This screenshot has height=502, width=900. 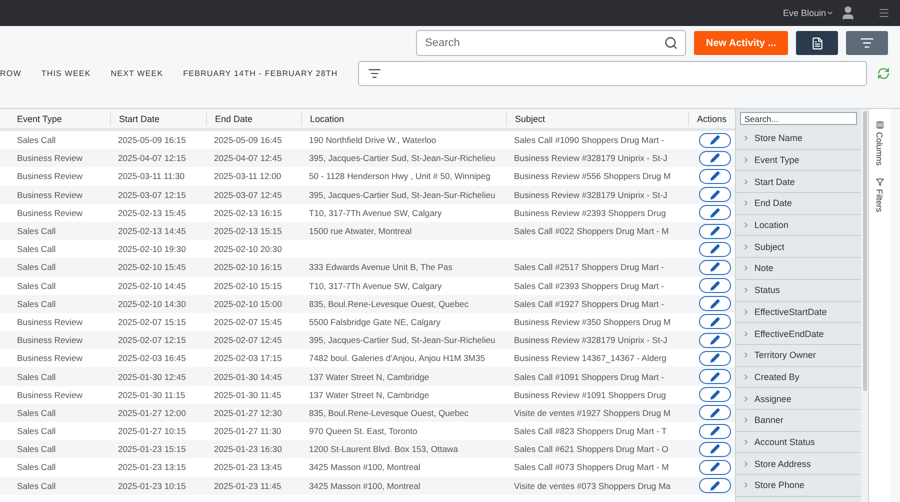 What do you see at coordinates (589, 303) in the screenshot?
I see `table-cell-text: Sales Call #1927 Shoppers Drug Mart -` at bounding box center [589, 303].